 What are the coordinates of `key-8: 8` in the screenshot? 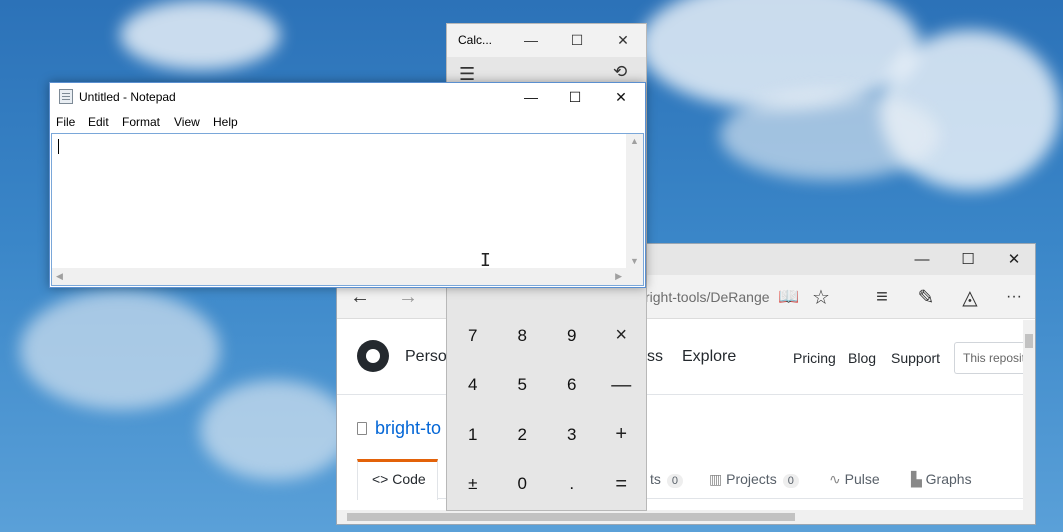 It's located at (522, 336).